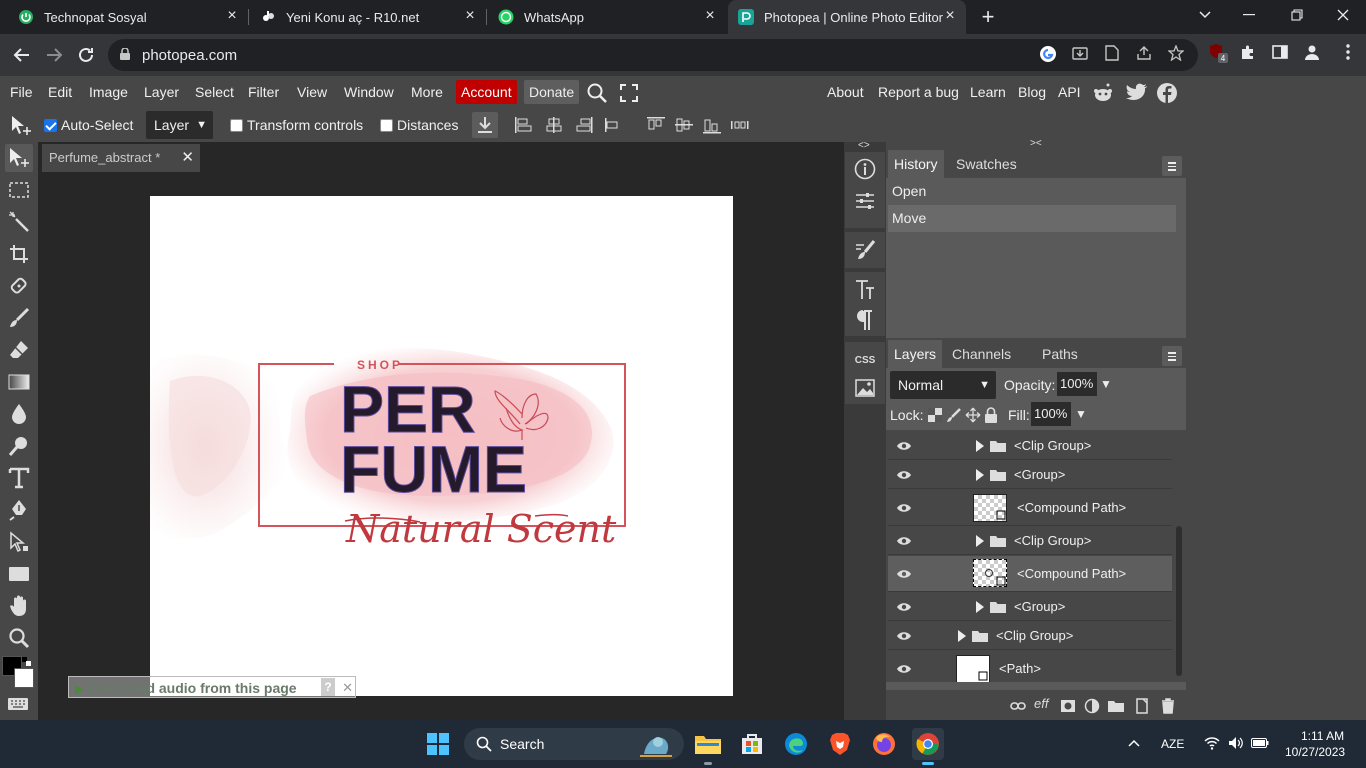 Image resolution: width=1366 pixels, height=768 pixels. What do you see at coordinates (1080, 55) in the screenshot?
I see `install-app-icon` at bounding box center [1080, 55].